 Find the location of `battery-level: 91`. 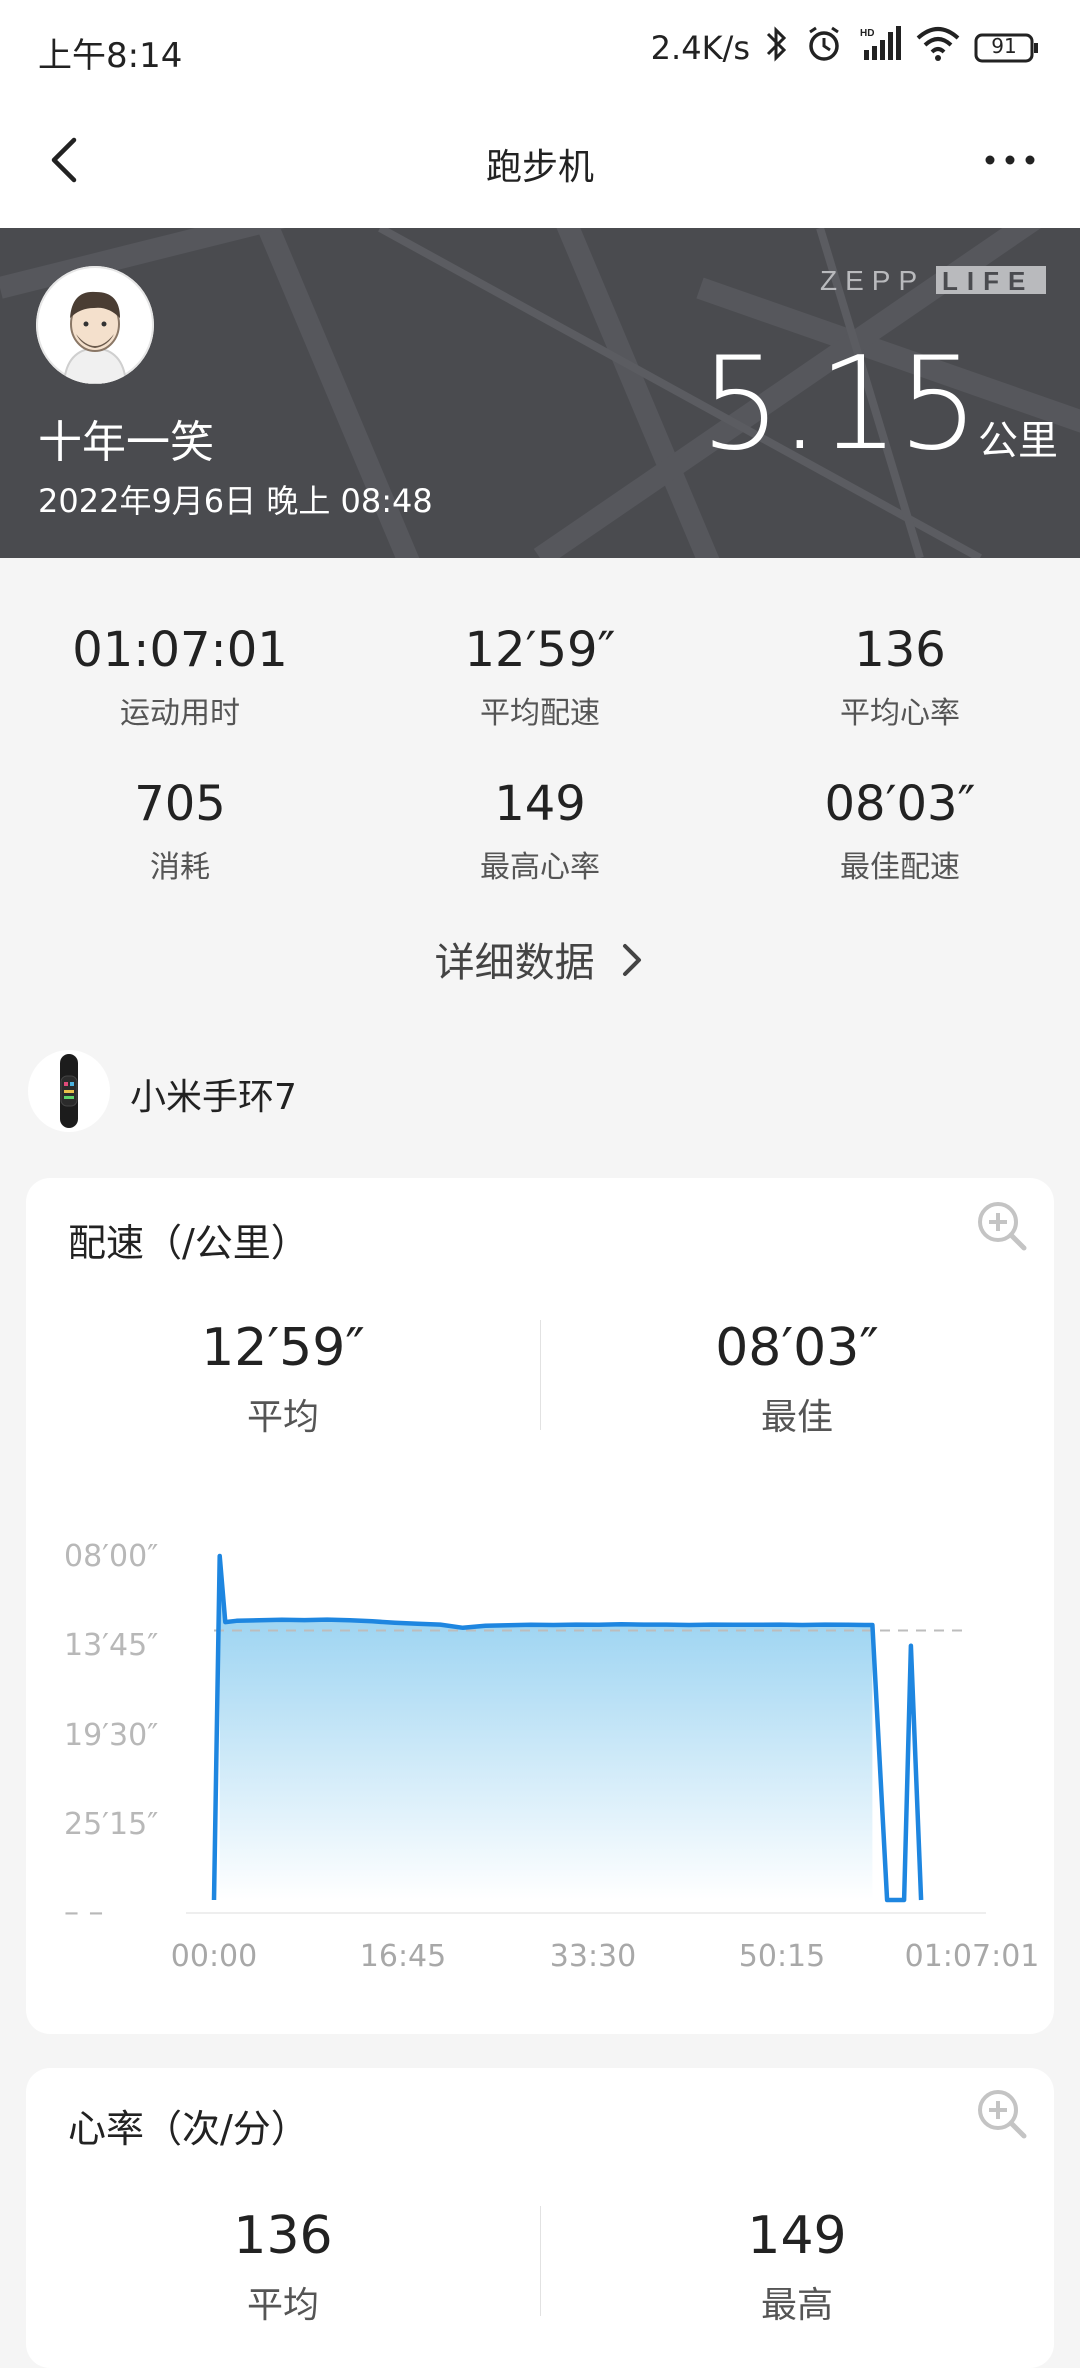

battery-level: 91 is located at coordinates (1004, 46).